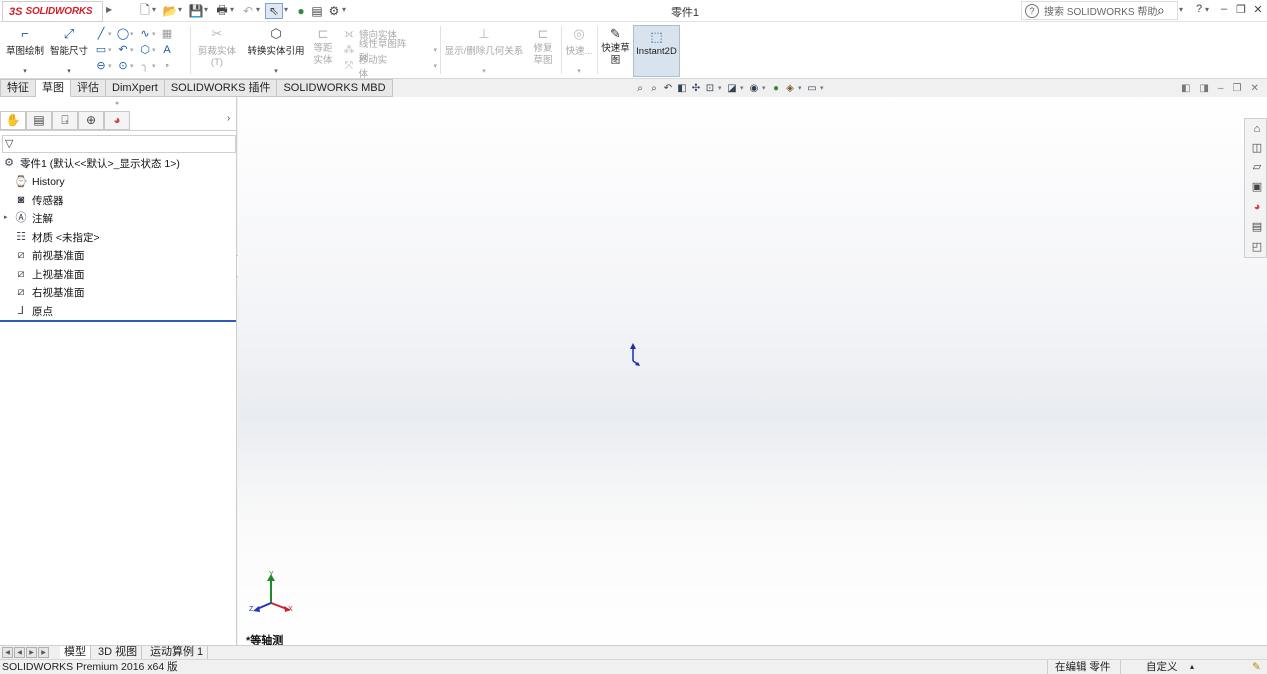  Describe the element at coordinates (615, 51) in the screenshot. I see `rapid-sketch-button: ✎ 快速草图` at that location.